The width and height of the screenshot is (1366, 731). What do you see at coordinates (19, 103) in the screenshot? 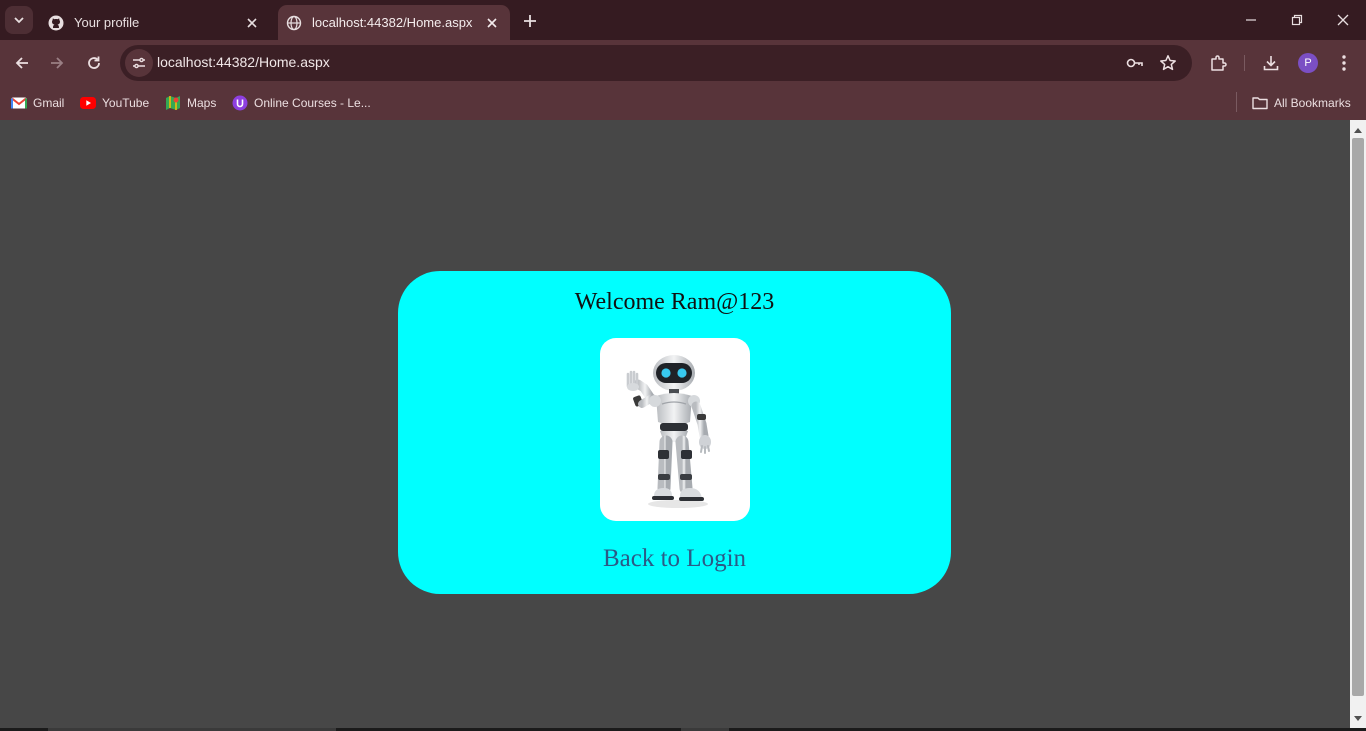
I see `gmail-icon` at bounding box center [19, 103].